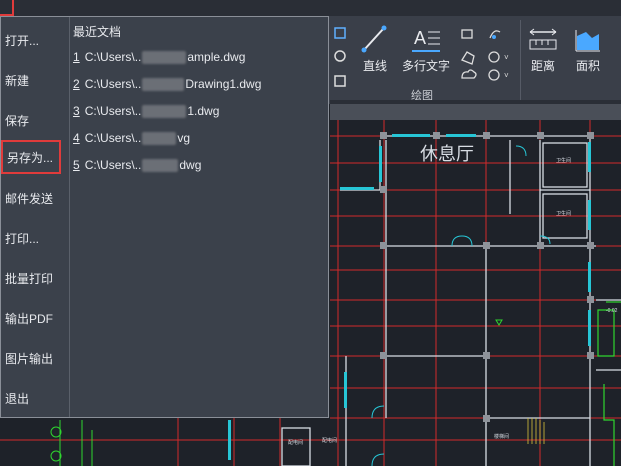 This screenshot has height=466, width=621. Describe the element at coordinates (34, 80) in the screenshot. I see `menu-new: 新建` at that location.